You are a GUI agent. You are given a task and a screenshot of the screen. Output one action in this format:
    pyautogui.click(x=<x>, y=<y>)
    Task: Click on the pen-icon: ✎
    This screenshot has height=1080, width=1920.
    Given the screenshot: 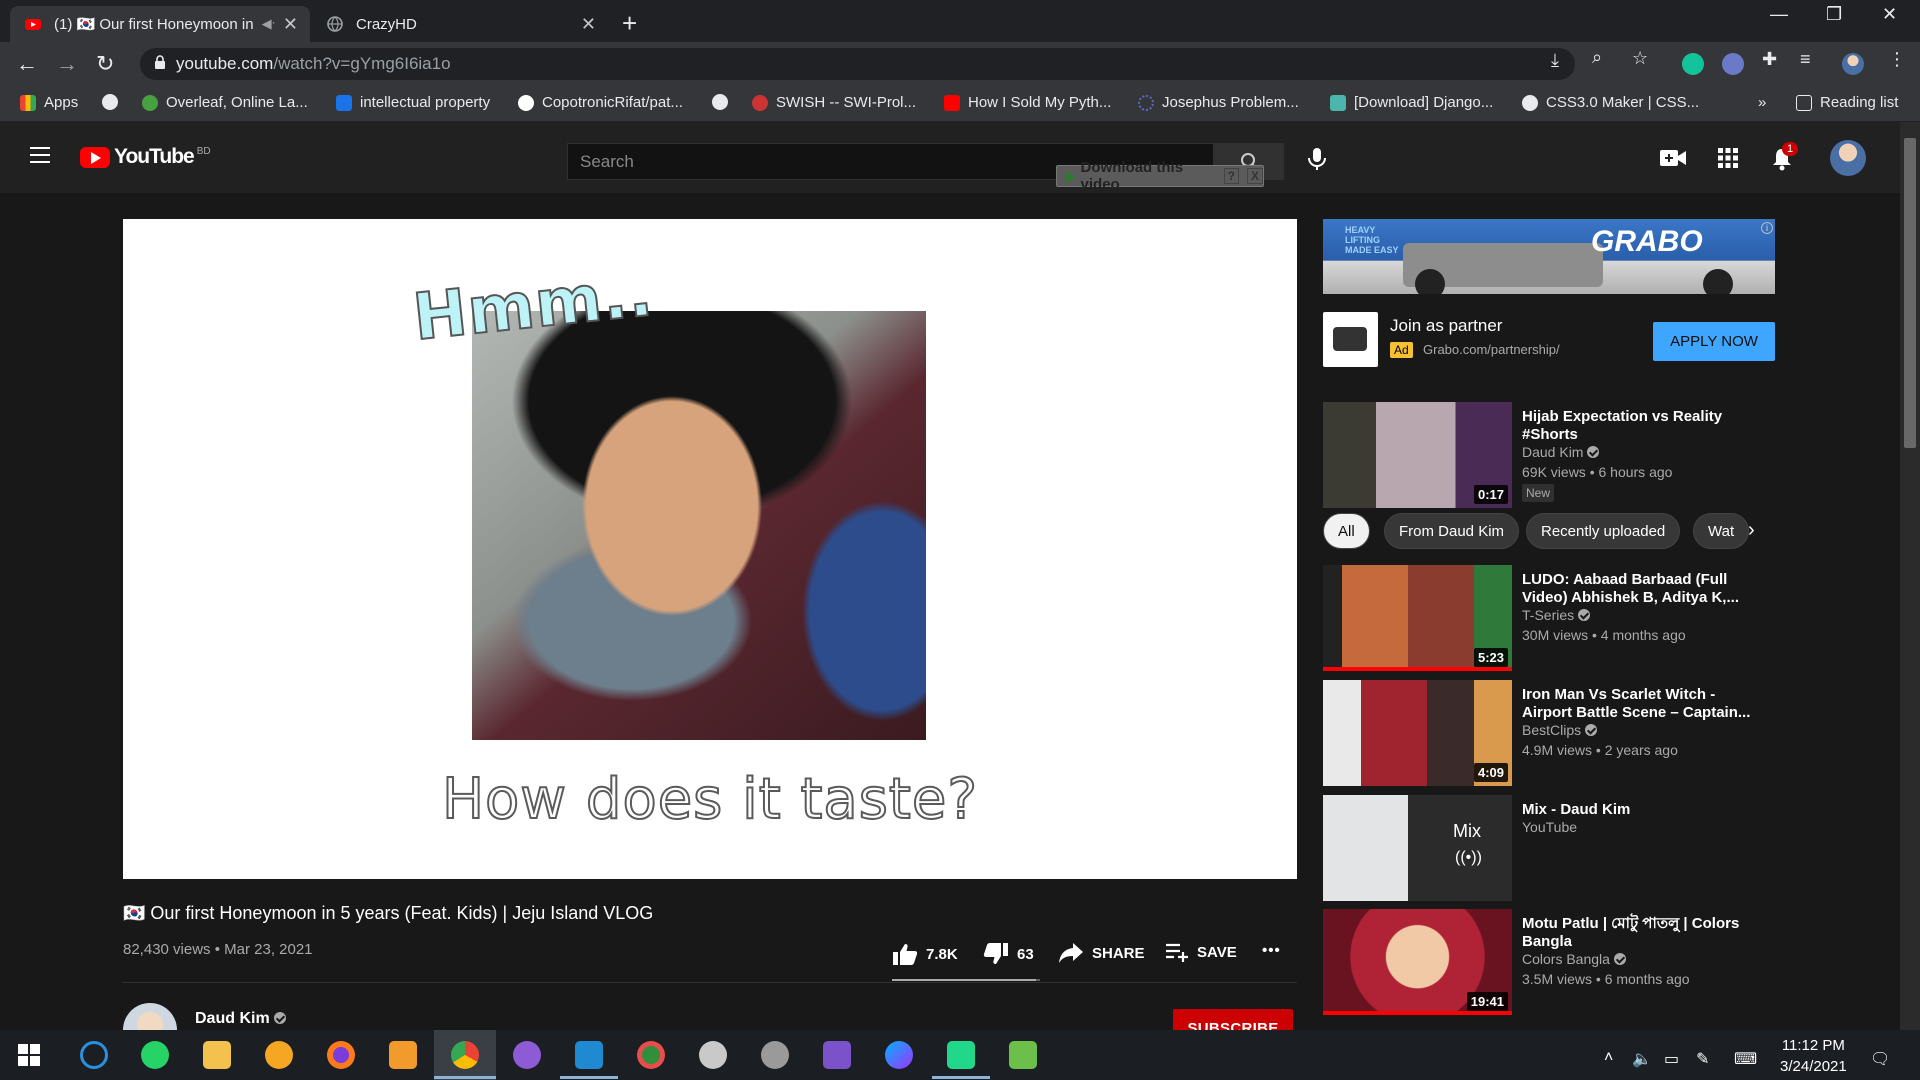 What is the action you would take?
    pyautogui.click(x=1702, y=1059)
    